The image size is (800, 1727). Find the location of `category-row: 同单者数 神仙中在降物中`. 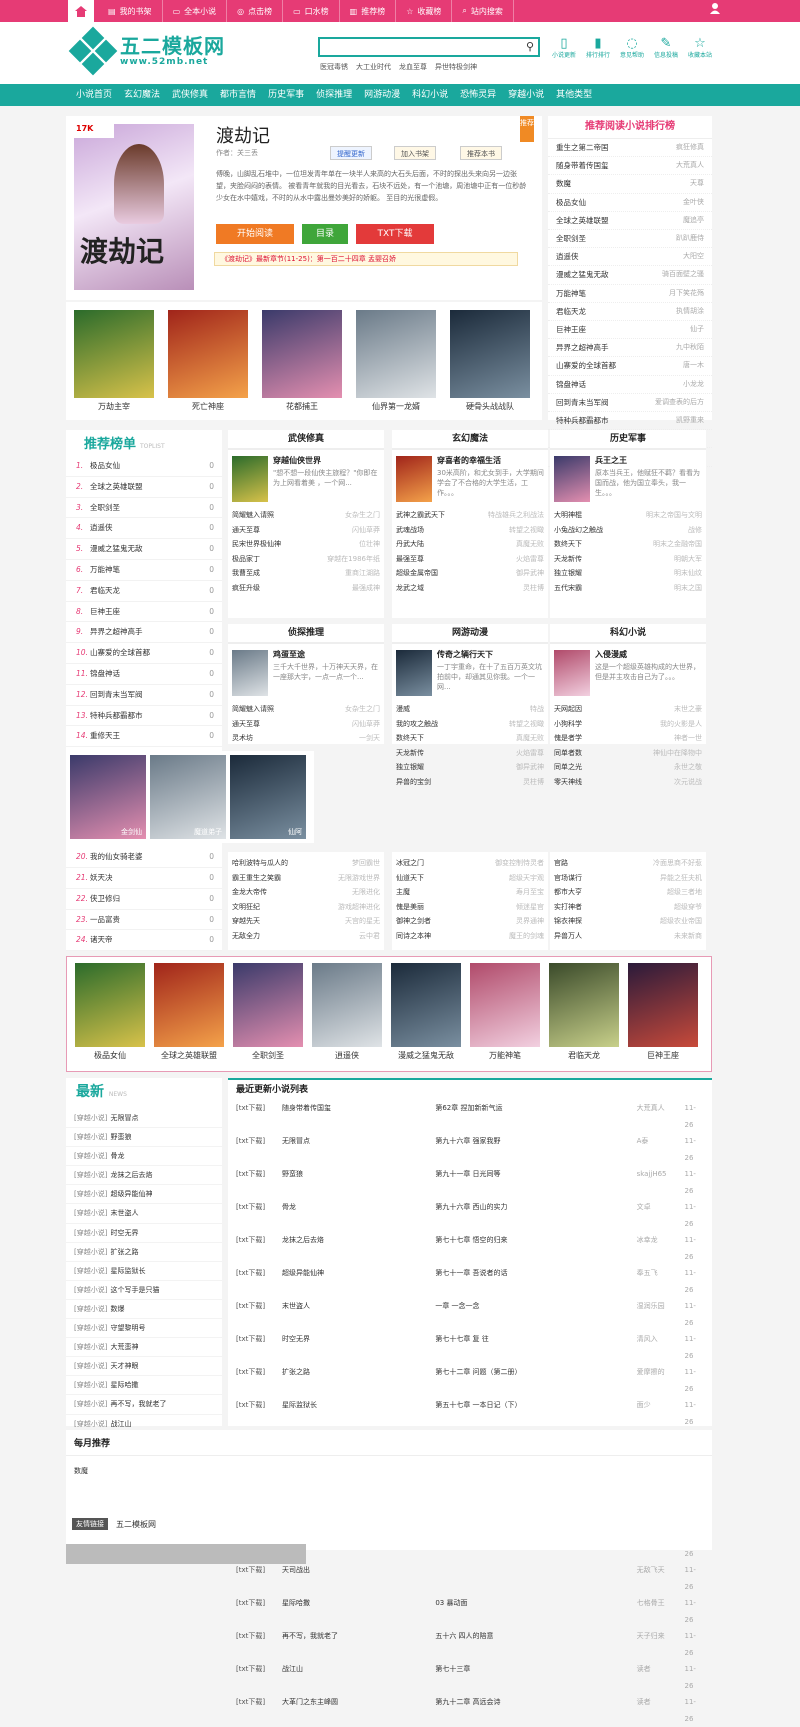

category-row: 同单者数 神仙中在降物中 is located at coordinates (628, 753).